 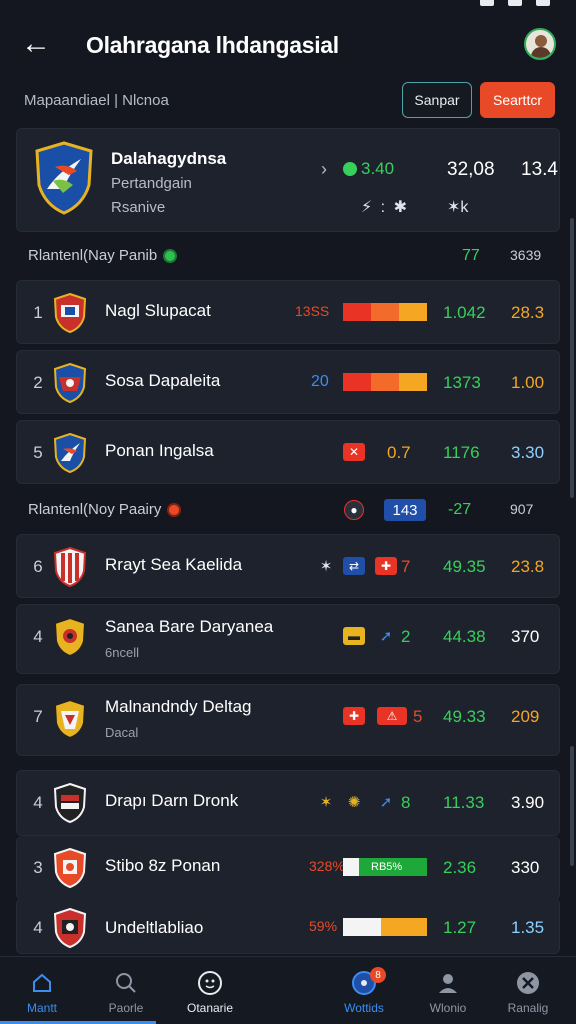 I want to click on status-icons, so click(x=515, y=3).